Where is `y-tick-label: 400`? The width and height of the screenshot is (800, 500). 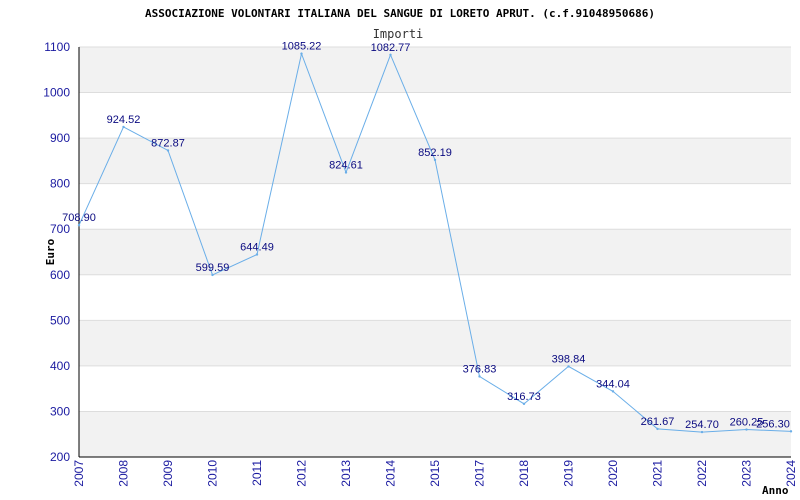 y-tick-label: 400 is located at coordinates (60, 366).